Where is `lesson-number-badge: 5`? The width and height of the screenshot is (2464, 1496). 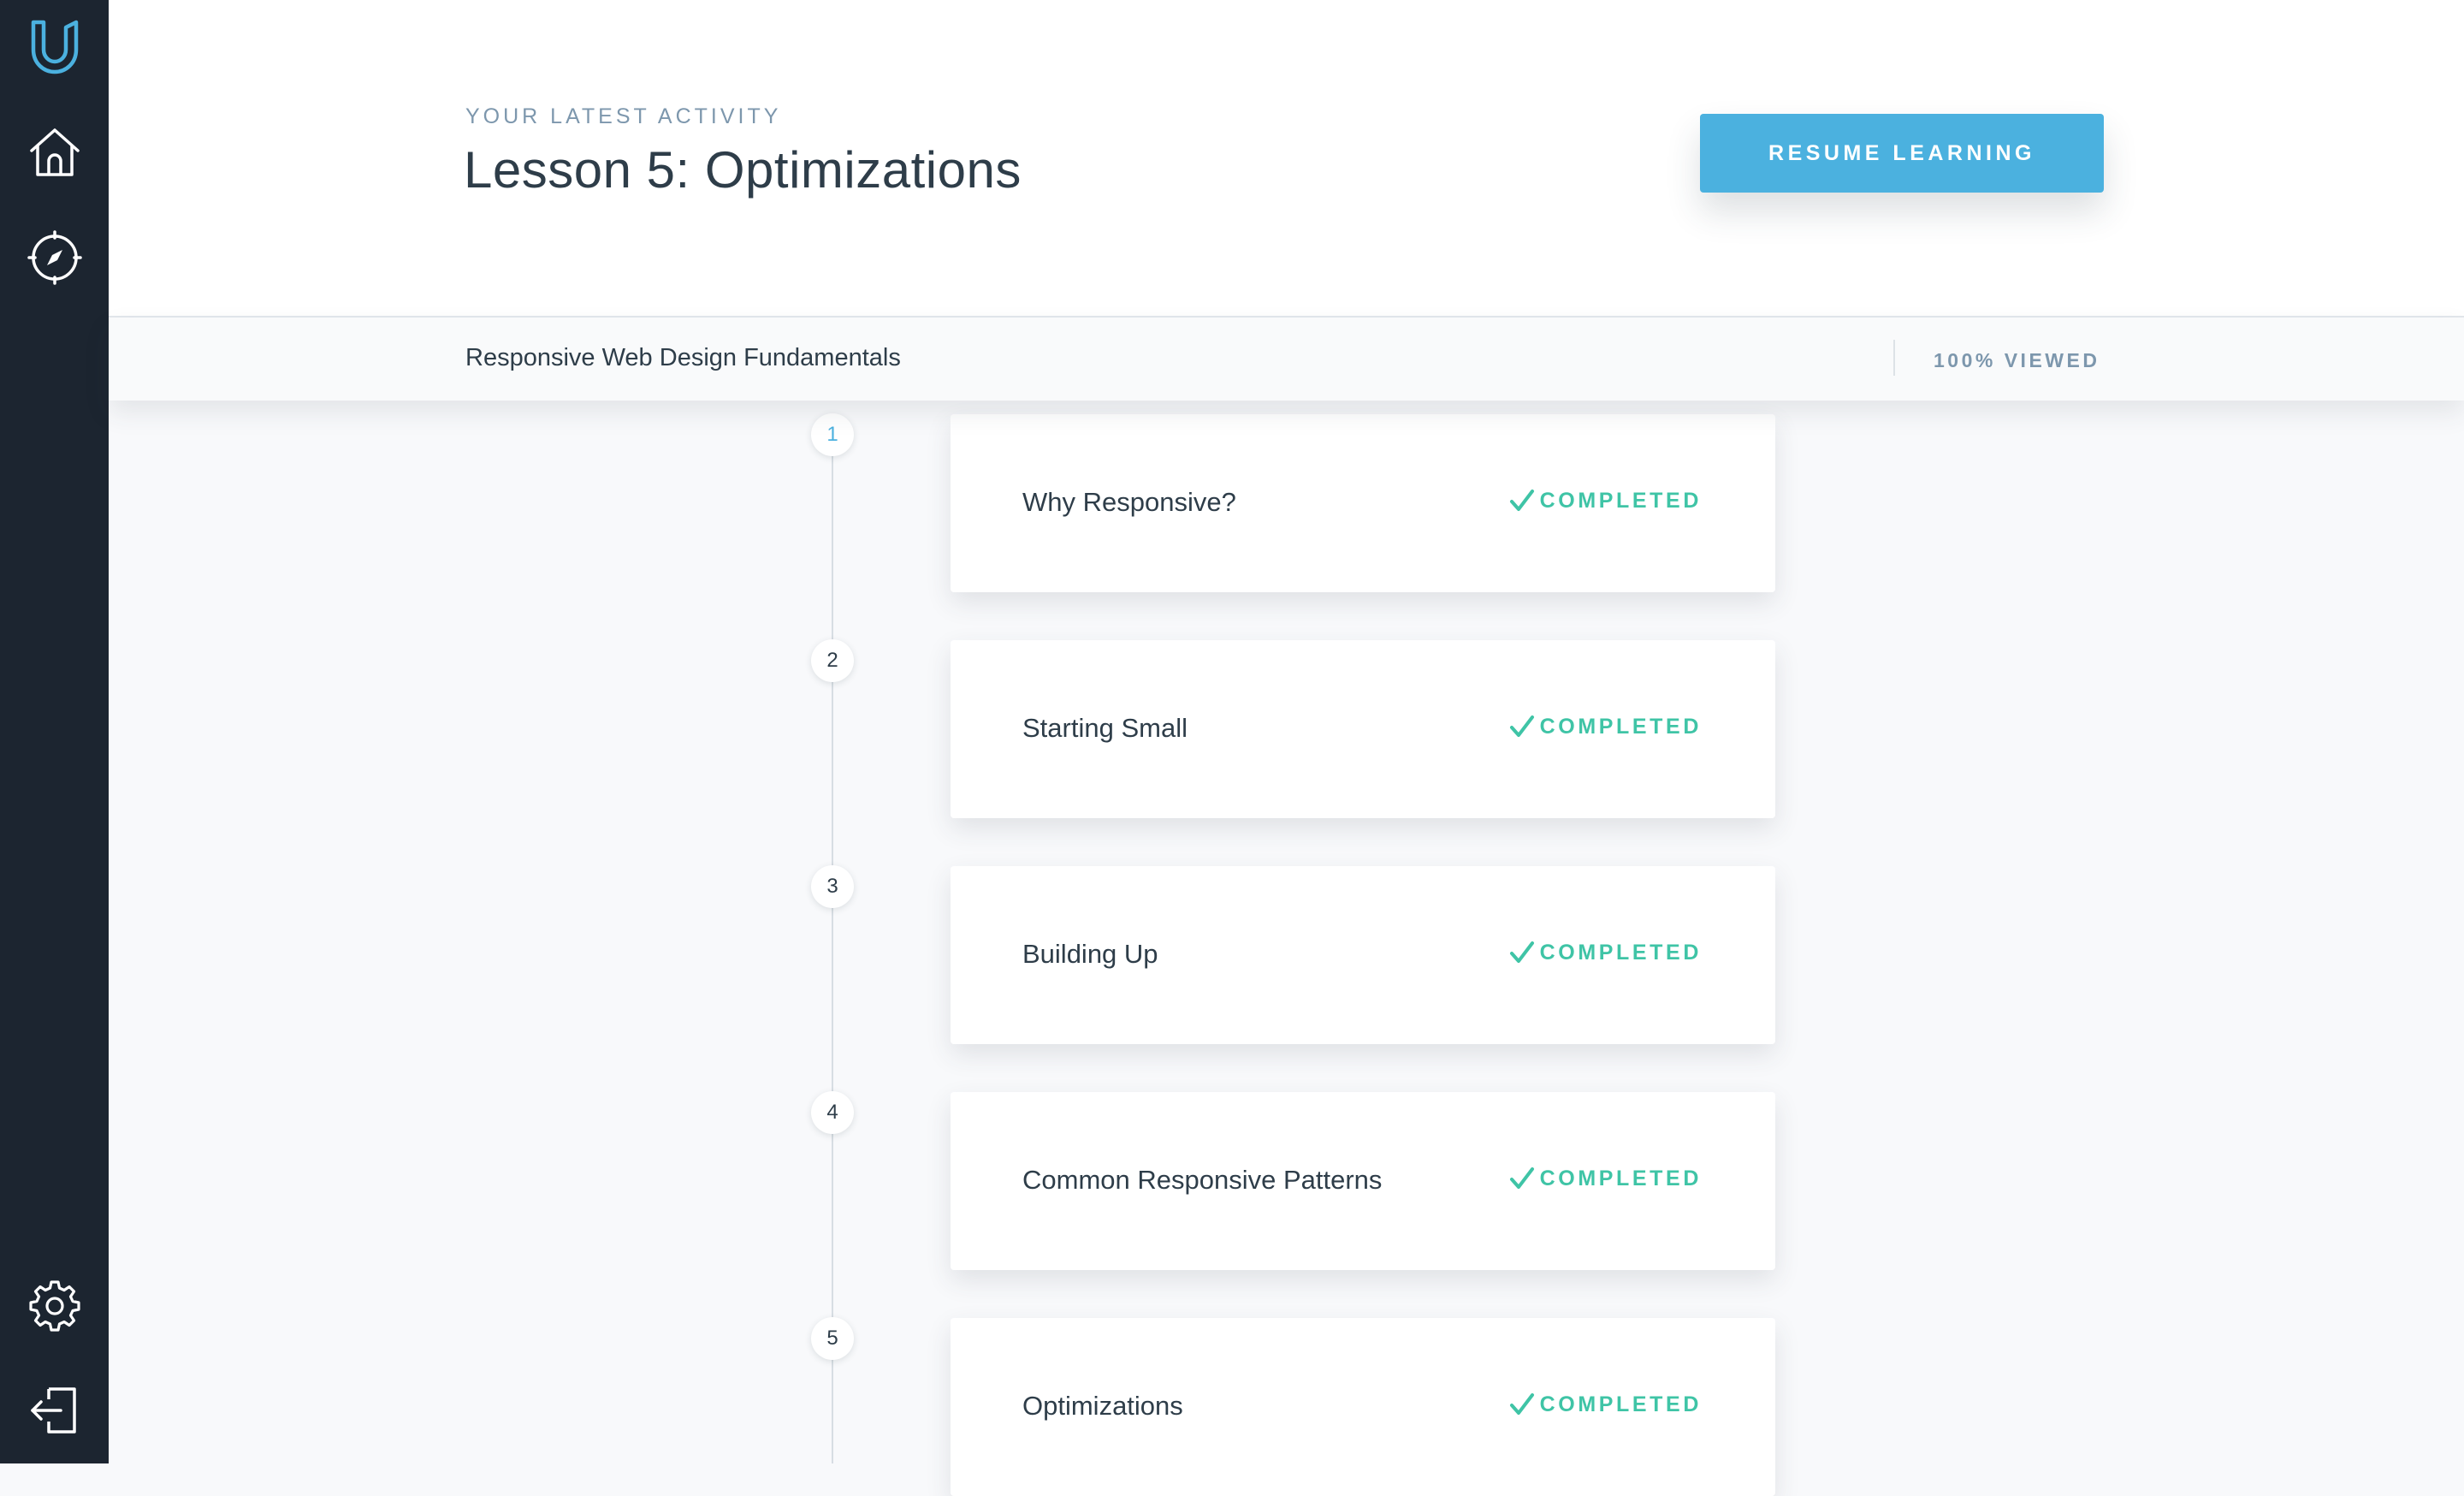 lesson-number-badge: 5 is located at coordinates (832, 1338).